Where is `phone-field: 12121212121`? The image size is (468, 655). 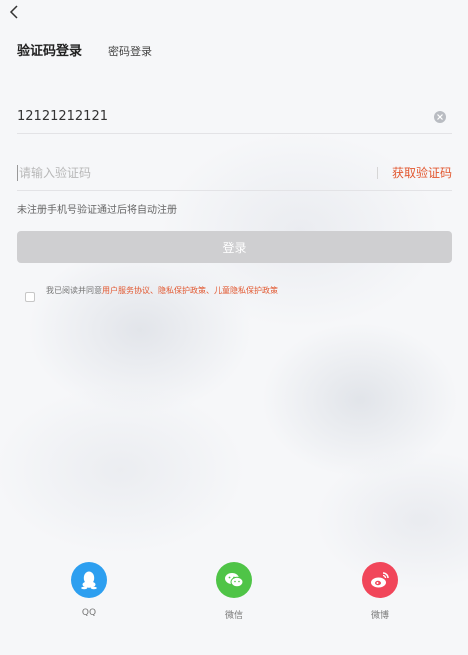
phone-field: 12121212121 is located at coordinates (234, 117).